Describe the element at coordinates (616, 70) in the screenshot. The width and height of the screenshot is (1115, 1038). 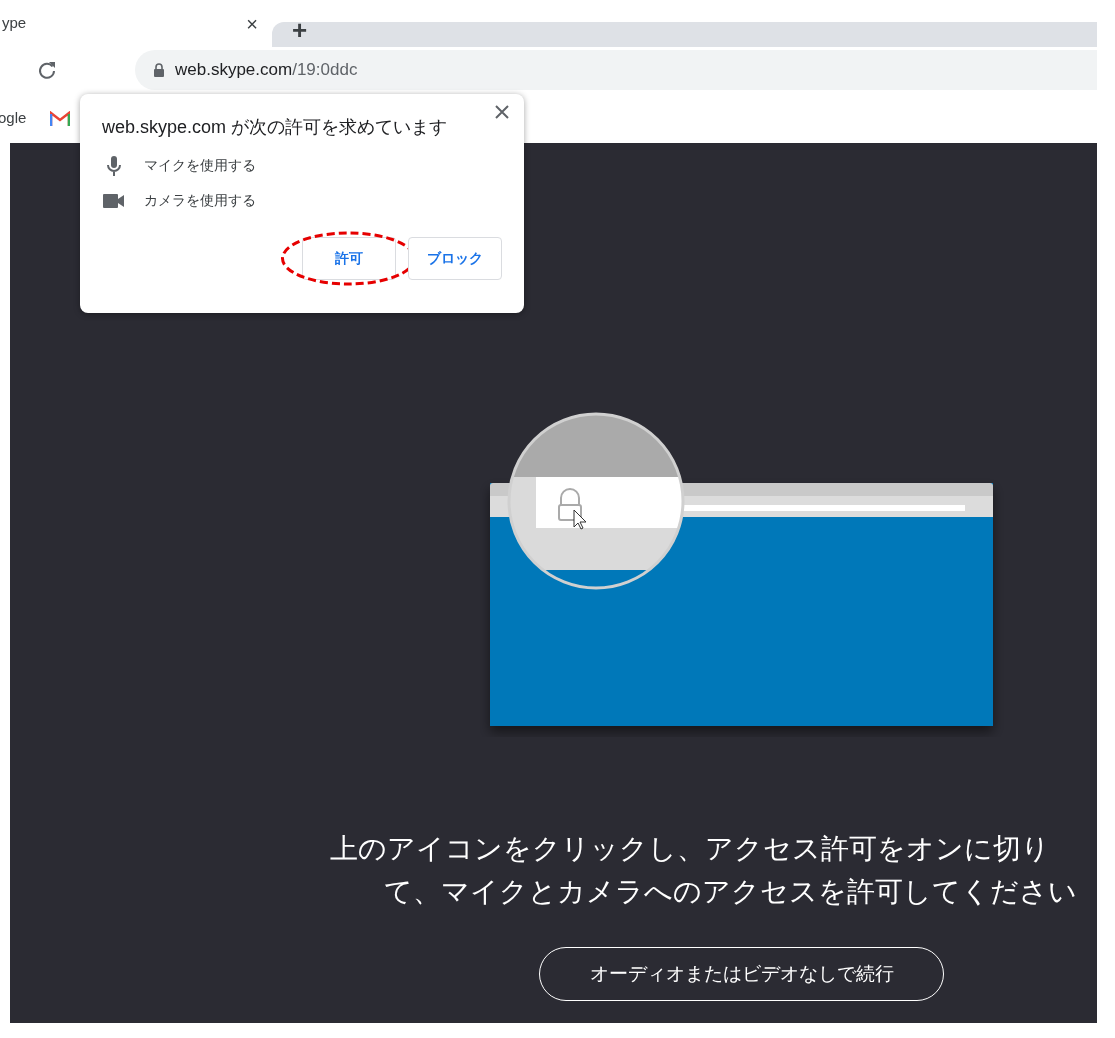
I see `address-bar: web.skype.com/19:0ddc` at that location.